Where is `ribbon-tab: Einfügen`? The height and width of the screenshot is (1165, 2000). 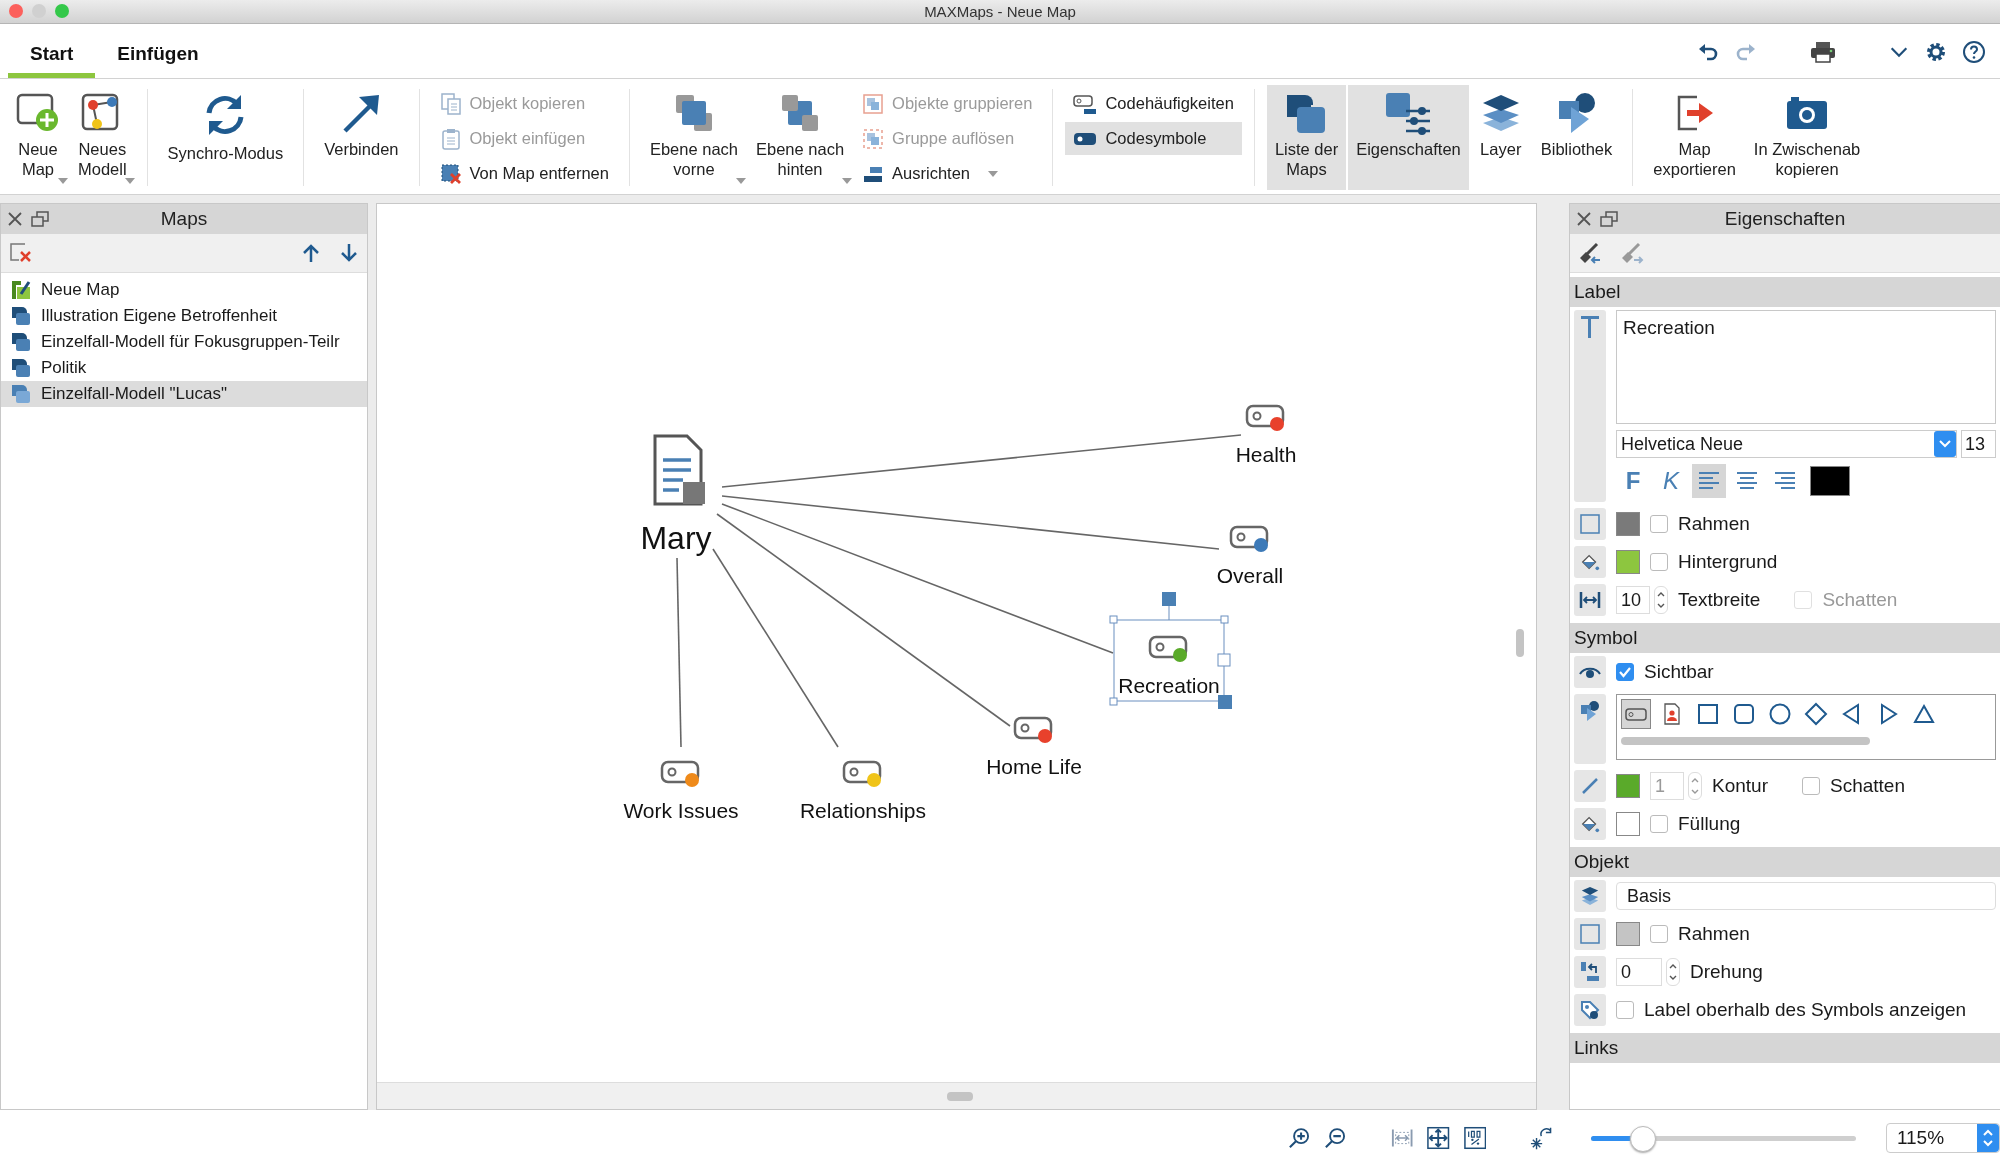 ribbon-tab: Einfügen is located at coordinates (158, 60).